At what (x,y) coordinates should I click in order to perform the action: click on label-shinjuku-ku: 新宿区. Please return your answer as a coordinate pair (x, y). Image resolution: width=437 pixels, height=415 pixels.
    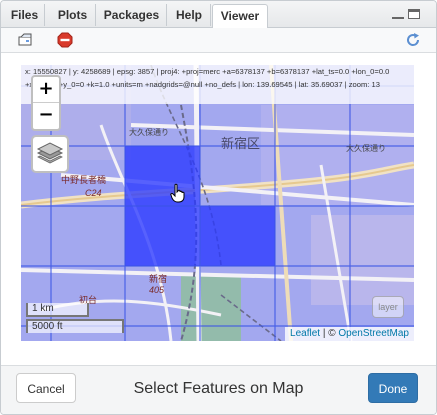
    Looking at the image, I should click on (241, 144).